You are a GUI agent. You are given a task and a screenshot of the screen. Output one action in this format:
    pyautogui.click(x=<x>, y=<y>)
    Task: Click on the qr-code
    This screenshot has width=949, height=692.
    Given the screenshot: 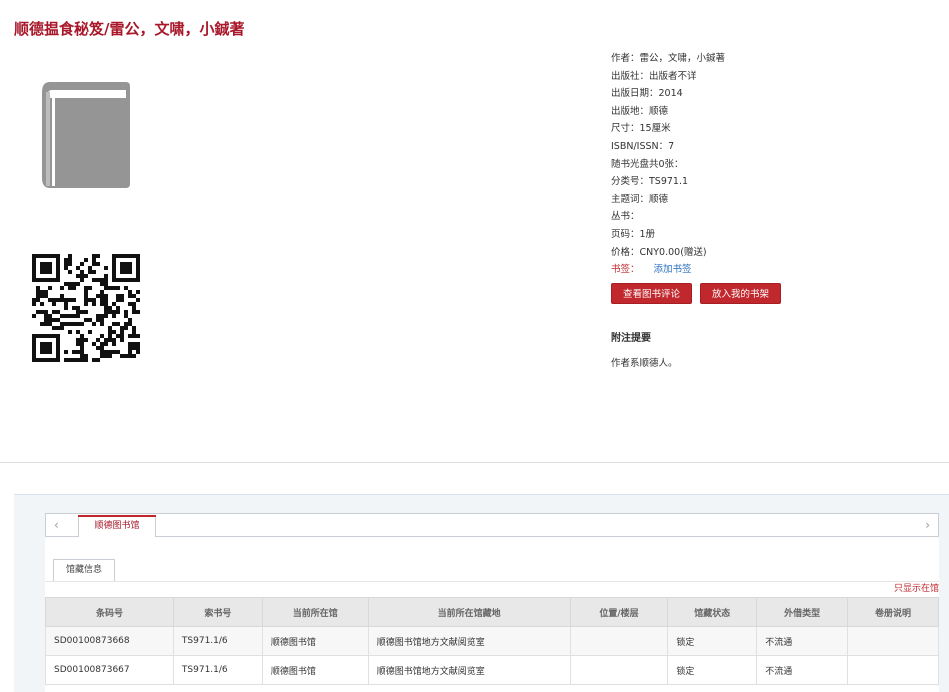 What is the action you would take?
    pyautogui.click(x=86, y=308)
    